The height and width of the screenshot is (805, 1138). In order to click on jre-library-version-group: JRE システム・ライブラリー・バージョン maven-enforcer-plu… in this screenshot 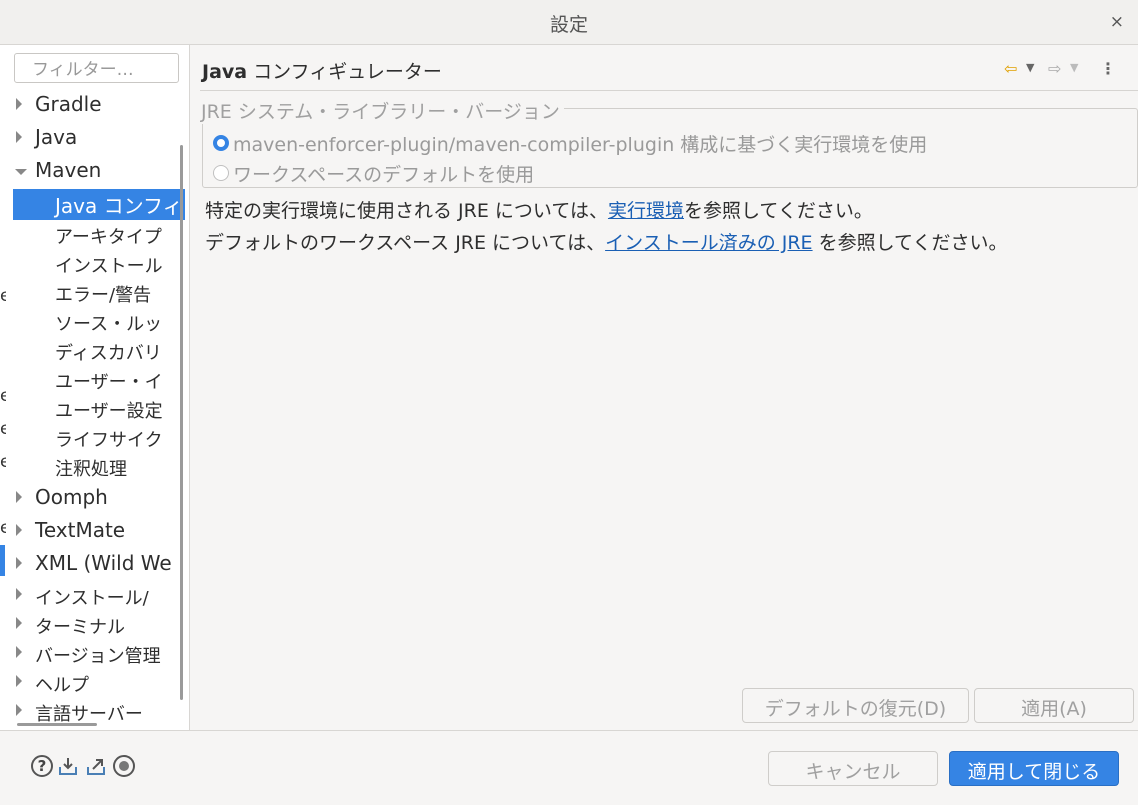, I will do `click(669, 142)`.